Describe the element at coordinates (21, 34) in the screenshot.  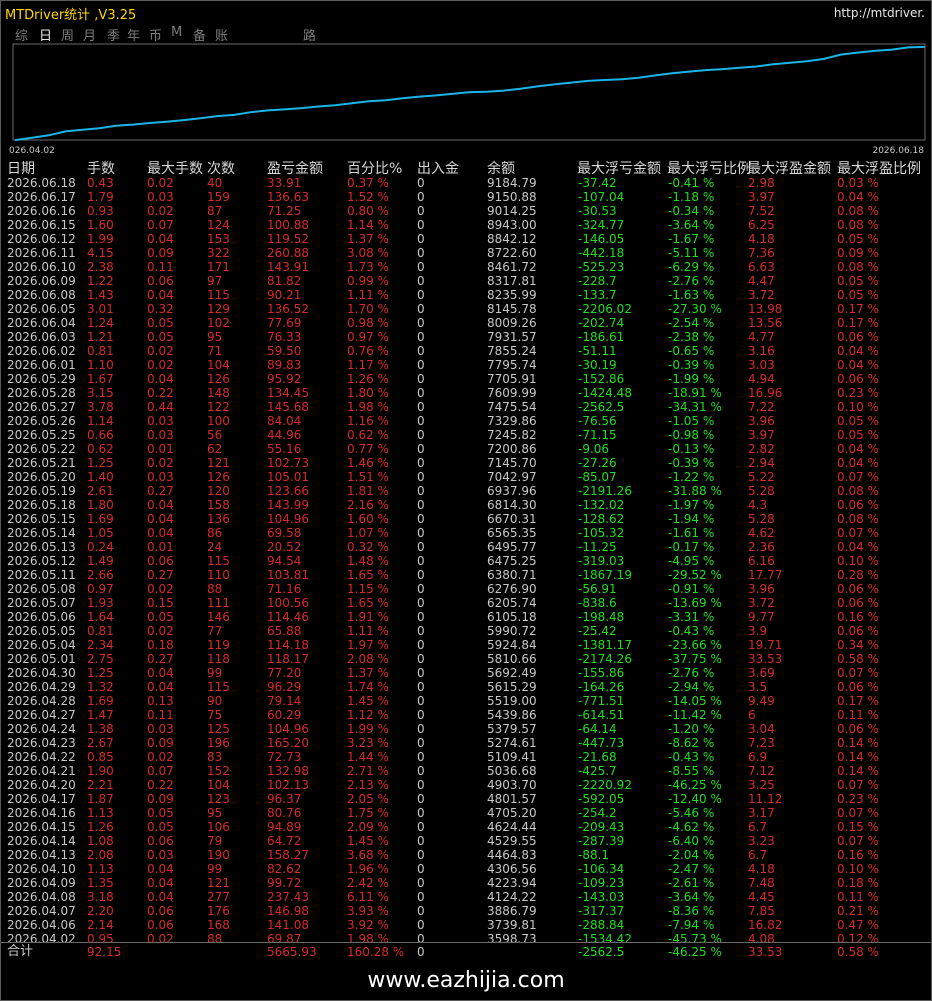
I see `tab-0: 综` at that location.